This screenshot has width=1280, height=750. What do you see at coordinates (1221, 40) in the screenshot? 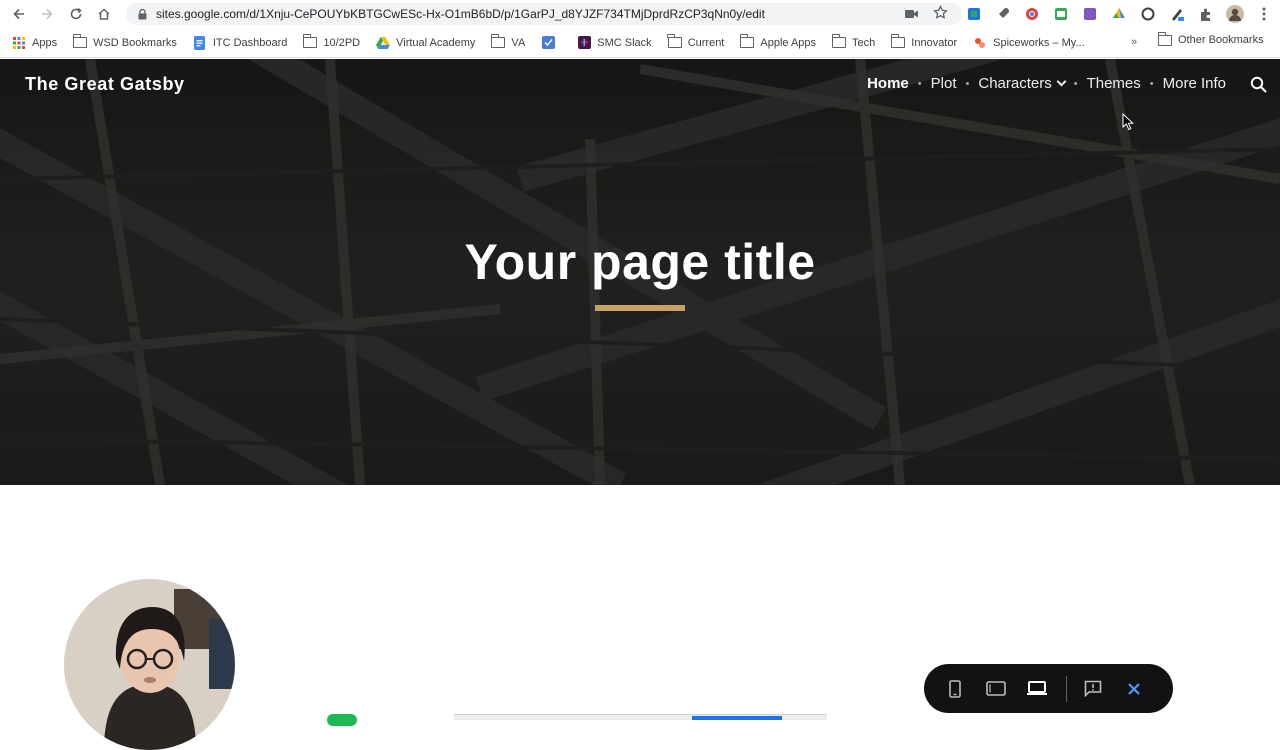
I see `bookmark-label: Other Bookmarks` at bounding box center [1221, 40].